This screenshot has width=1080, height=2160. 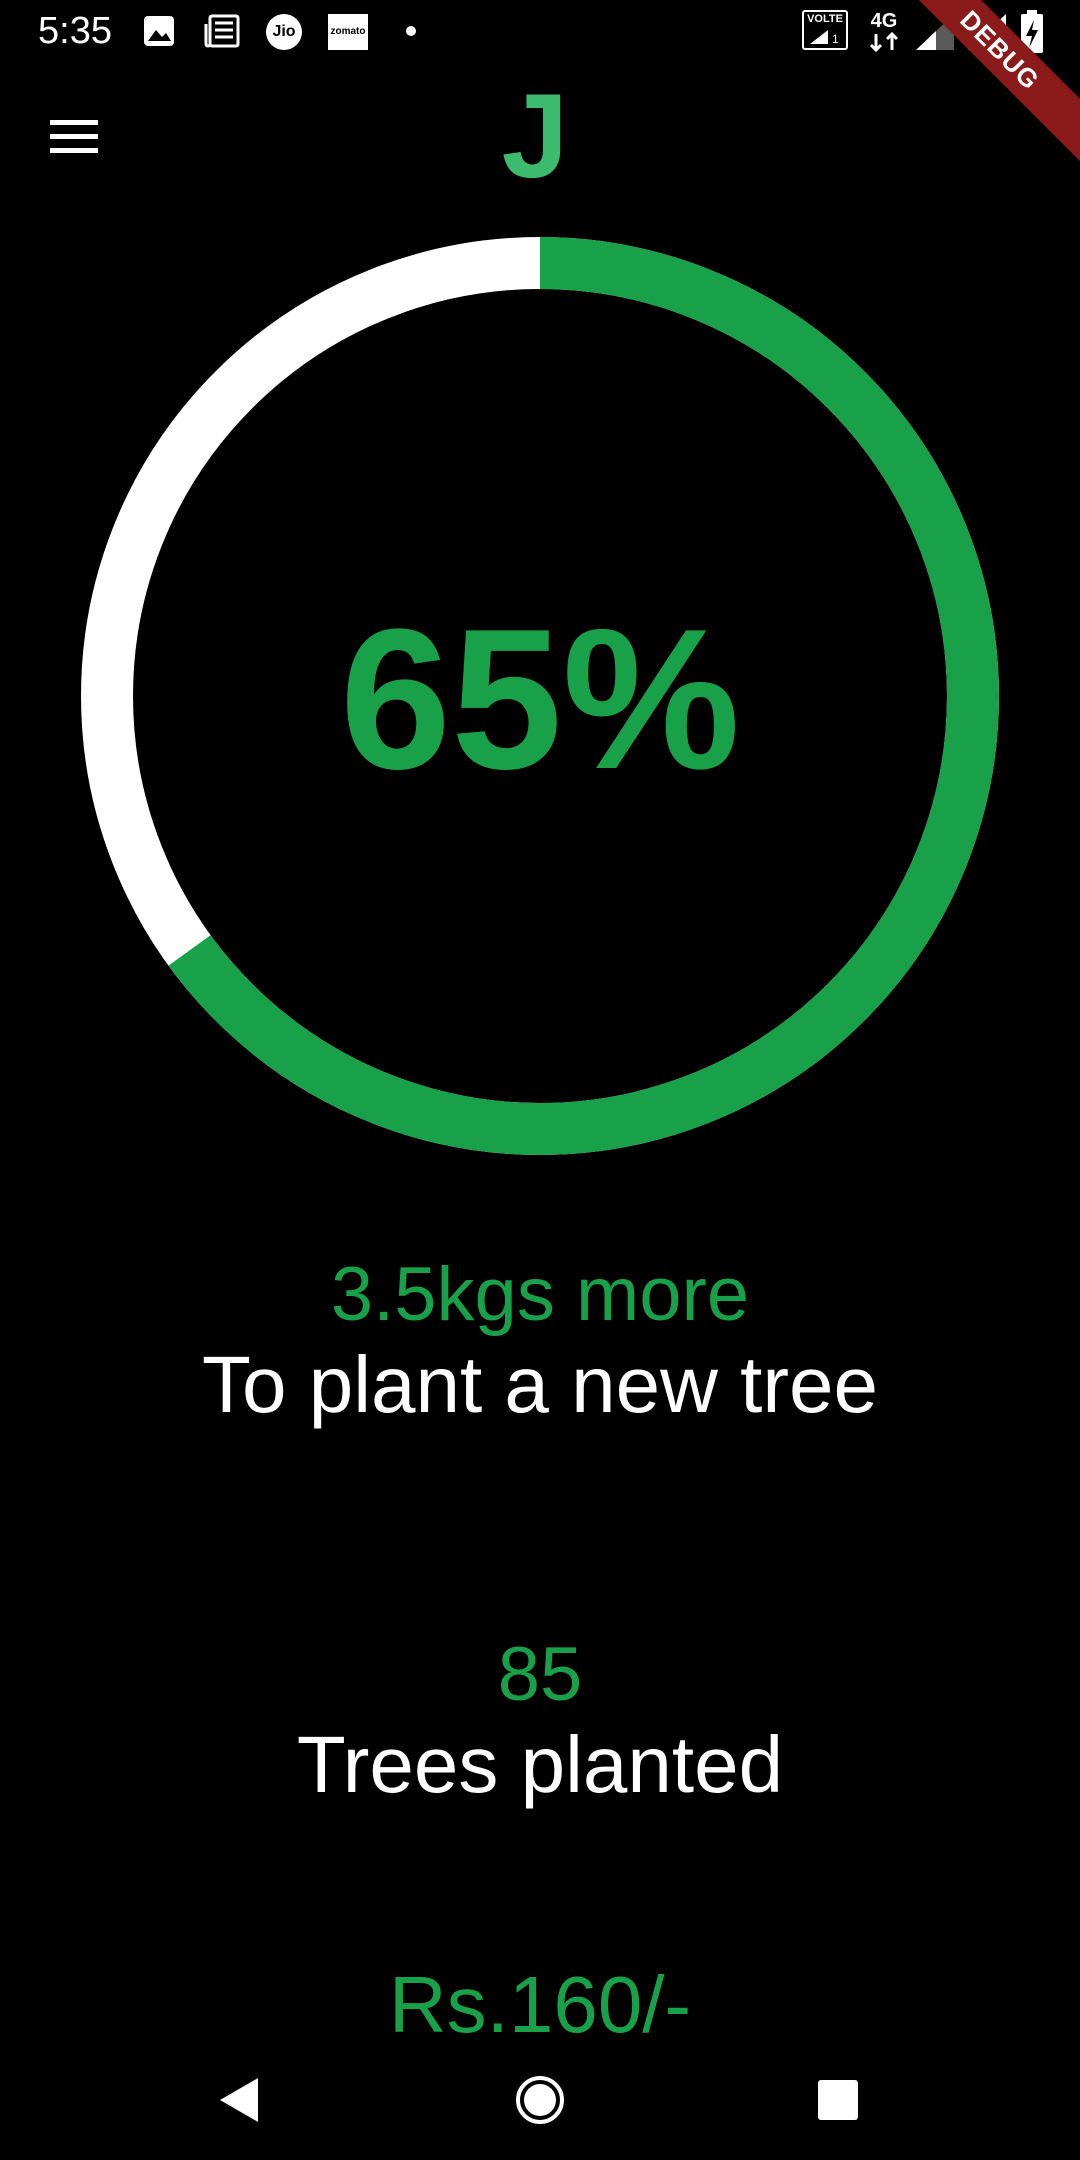 I want to click on zomato-label: zomato, so click(x=348, y=31).